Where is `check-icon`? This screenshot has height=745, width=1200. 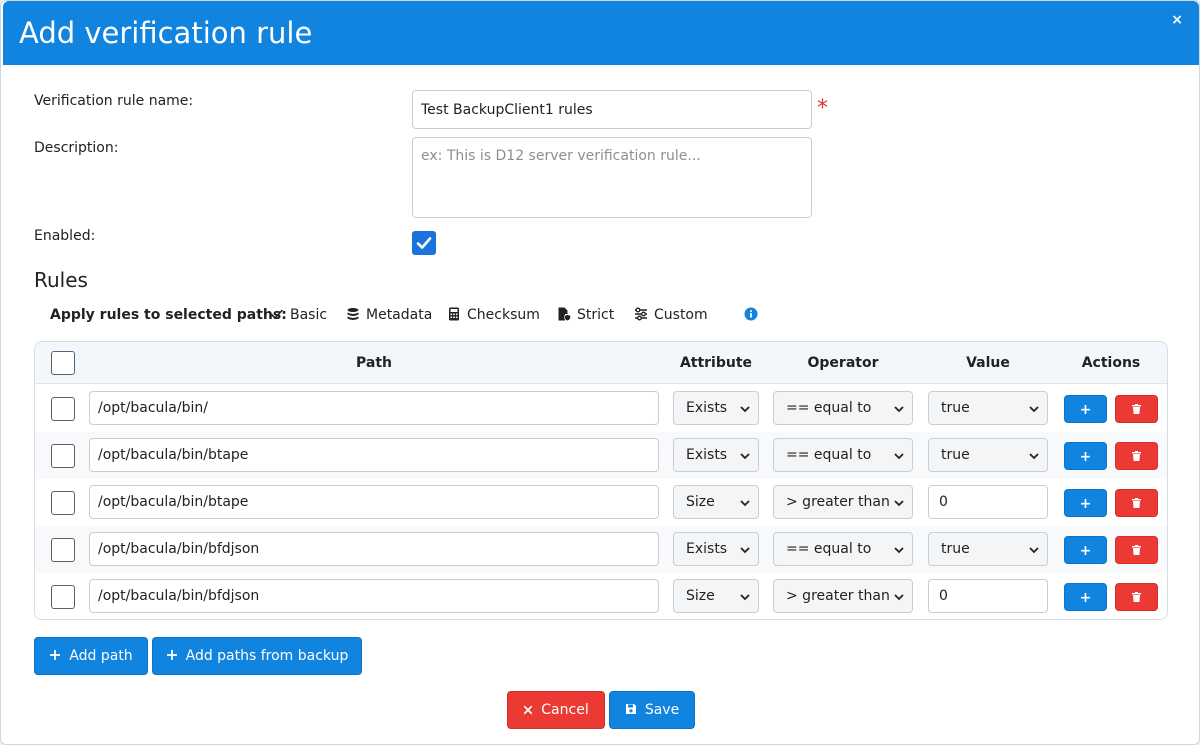 check-icon is located at coordinates (277, 314).